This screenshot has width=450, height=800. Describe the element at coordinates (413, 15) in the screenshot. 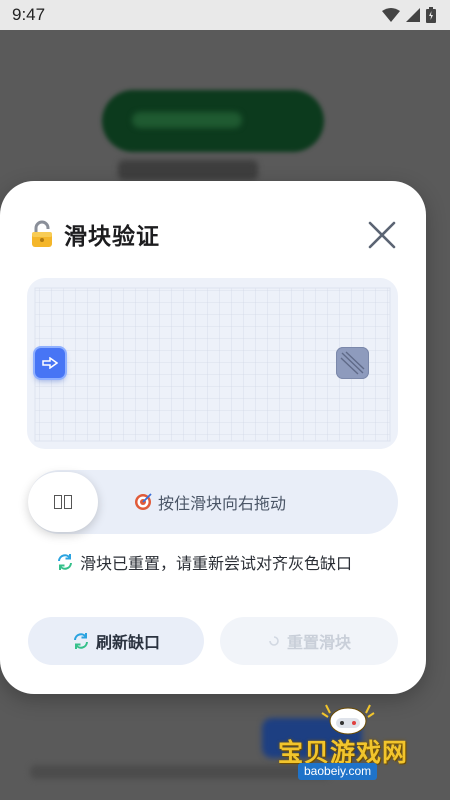

I see `signal-icon` at that location.